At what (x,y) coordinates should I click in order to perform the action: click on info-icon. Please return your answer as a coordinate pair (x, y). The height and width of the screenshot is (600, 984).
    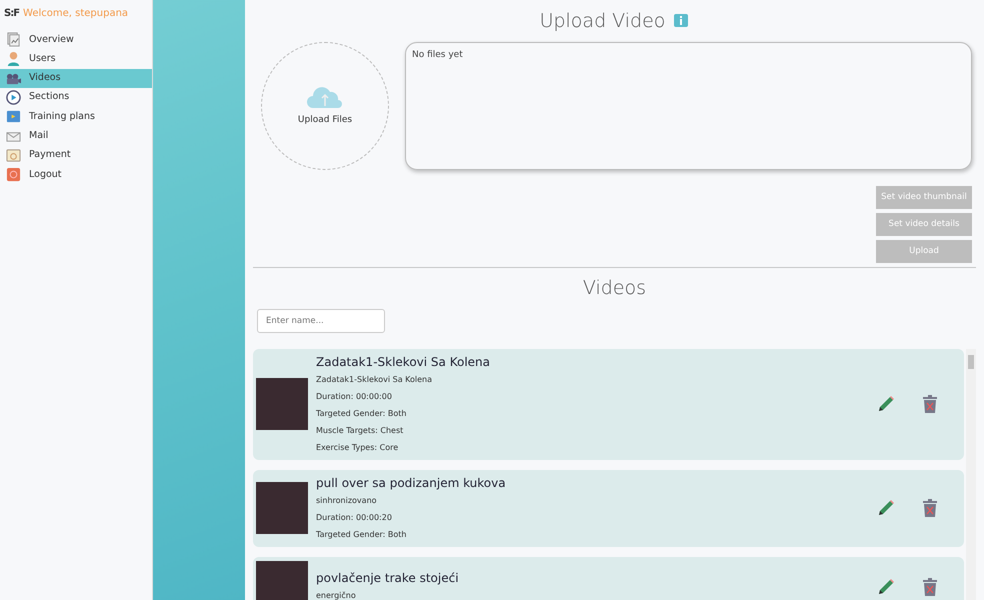
    Looking at the image, I should click on (681, 21).